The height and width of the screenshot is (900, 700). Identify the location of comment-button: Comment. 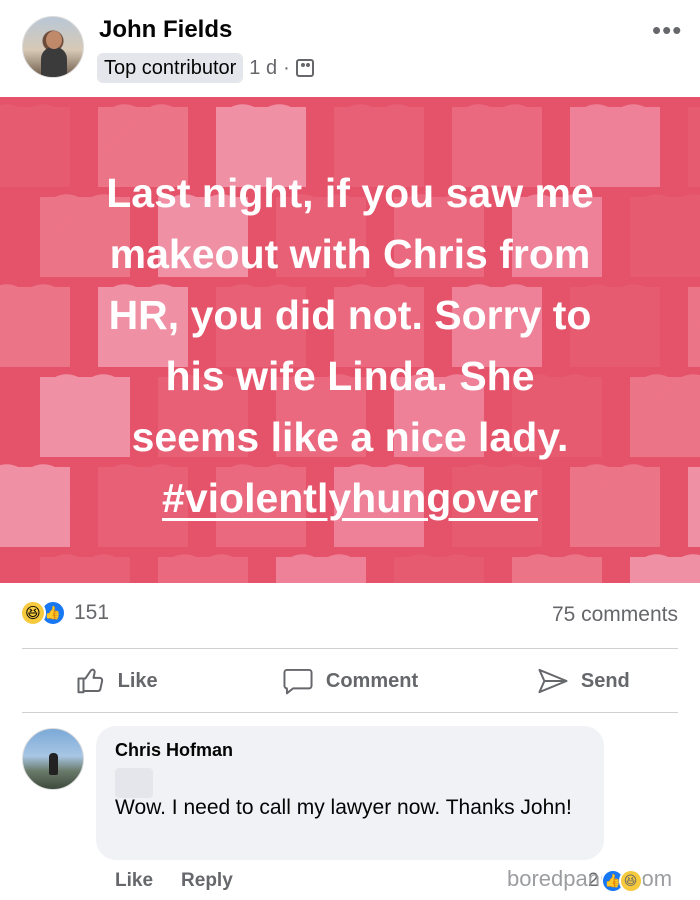
(349, 681).